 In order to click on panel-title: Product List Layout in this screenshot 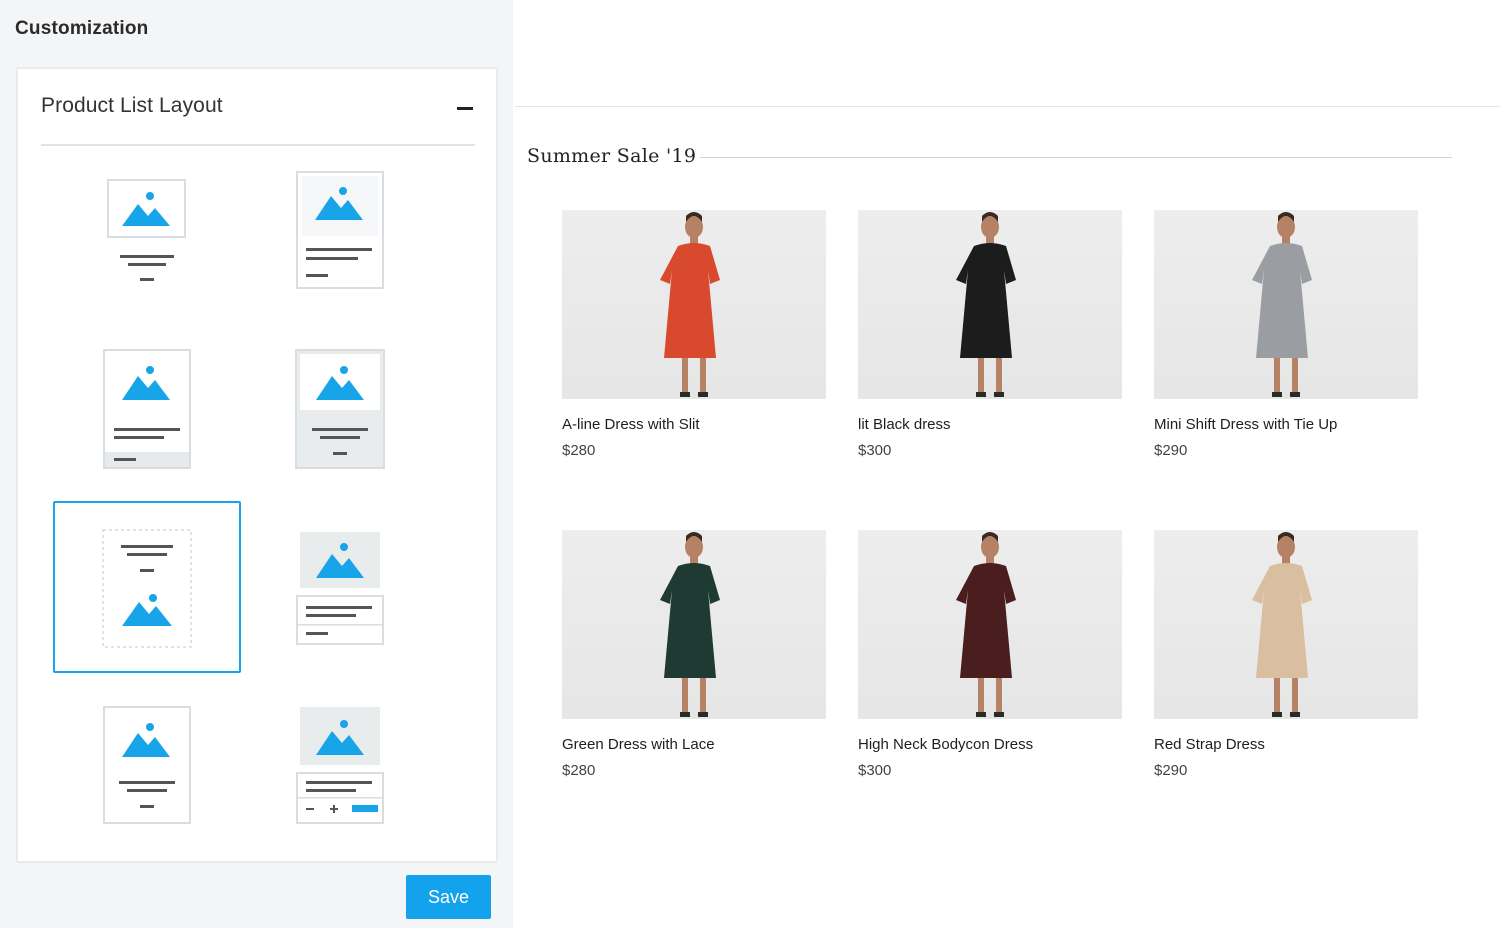, I will do `click(132, 105)`.